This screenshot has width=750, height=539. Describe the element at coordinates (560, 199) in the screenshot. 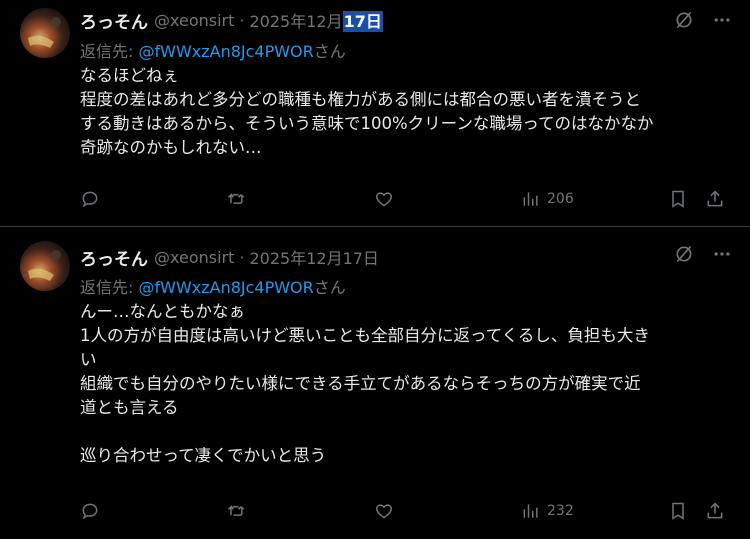

I see `view-count: 206` at that location.